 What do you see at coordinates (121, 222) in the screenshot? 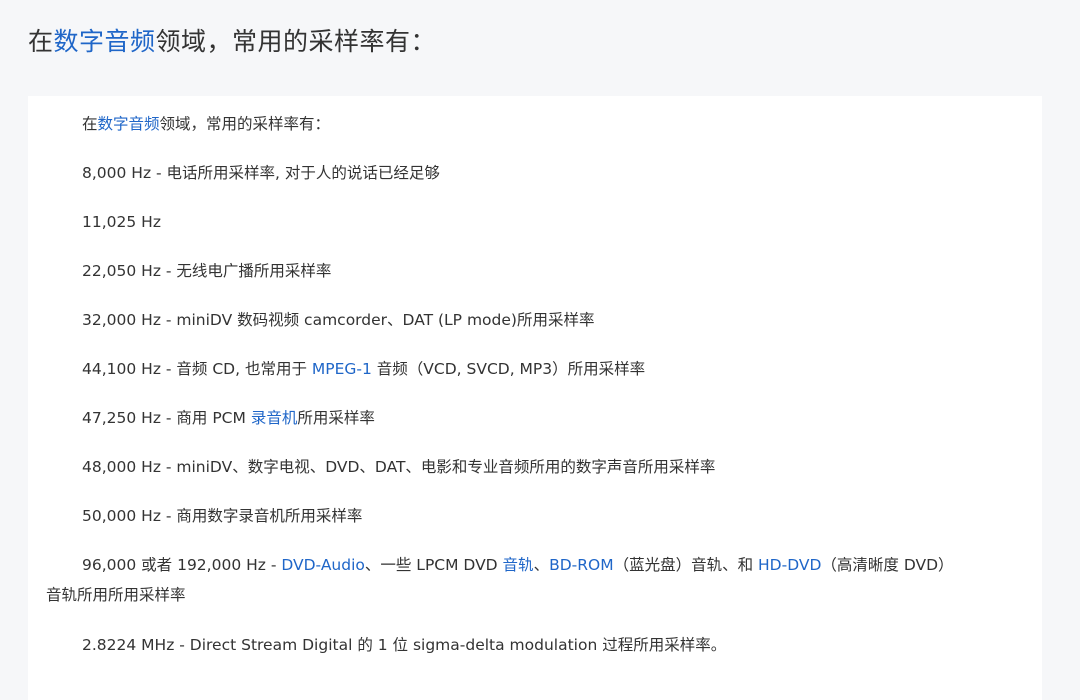
I see `list-item: 11,025 Hz` at bounding box center [121, 222].